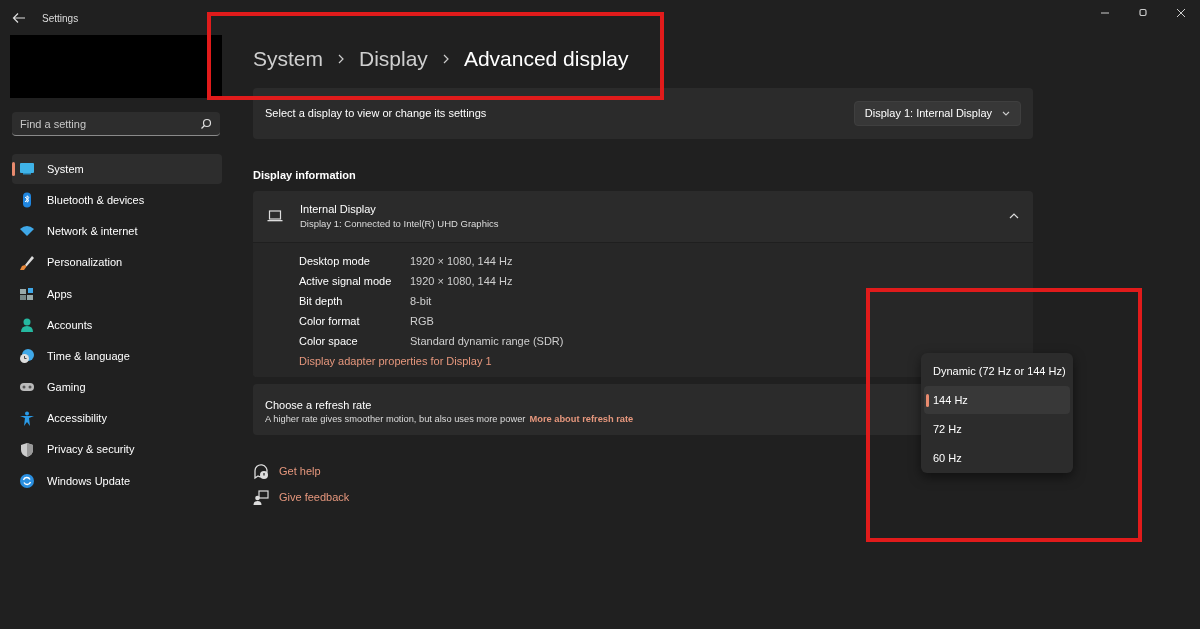  I want to click on clock-icon, so click(27, 356).